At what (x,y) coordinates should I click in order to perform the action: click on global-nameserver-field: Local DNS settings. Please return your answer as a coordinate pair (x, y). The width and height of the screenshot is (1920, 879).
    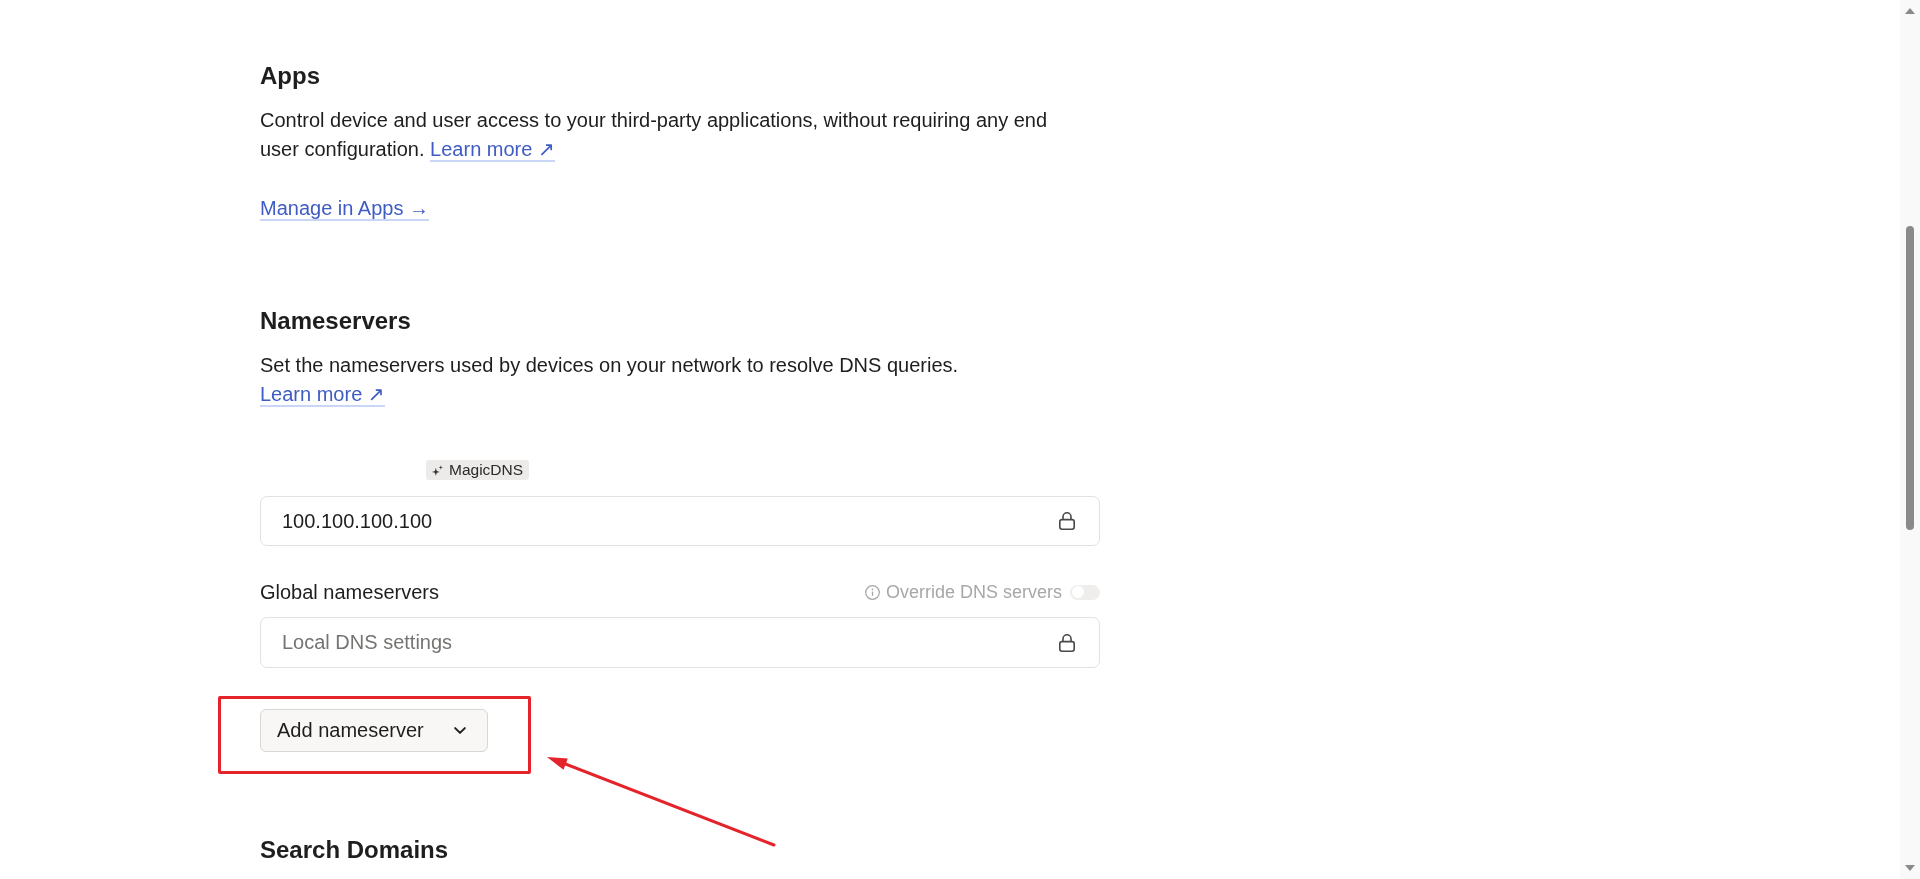
    Looking at the image, I should click on (680, 642).